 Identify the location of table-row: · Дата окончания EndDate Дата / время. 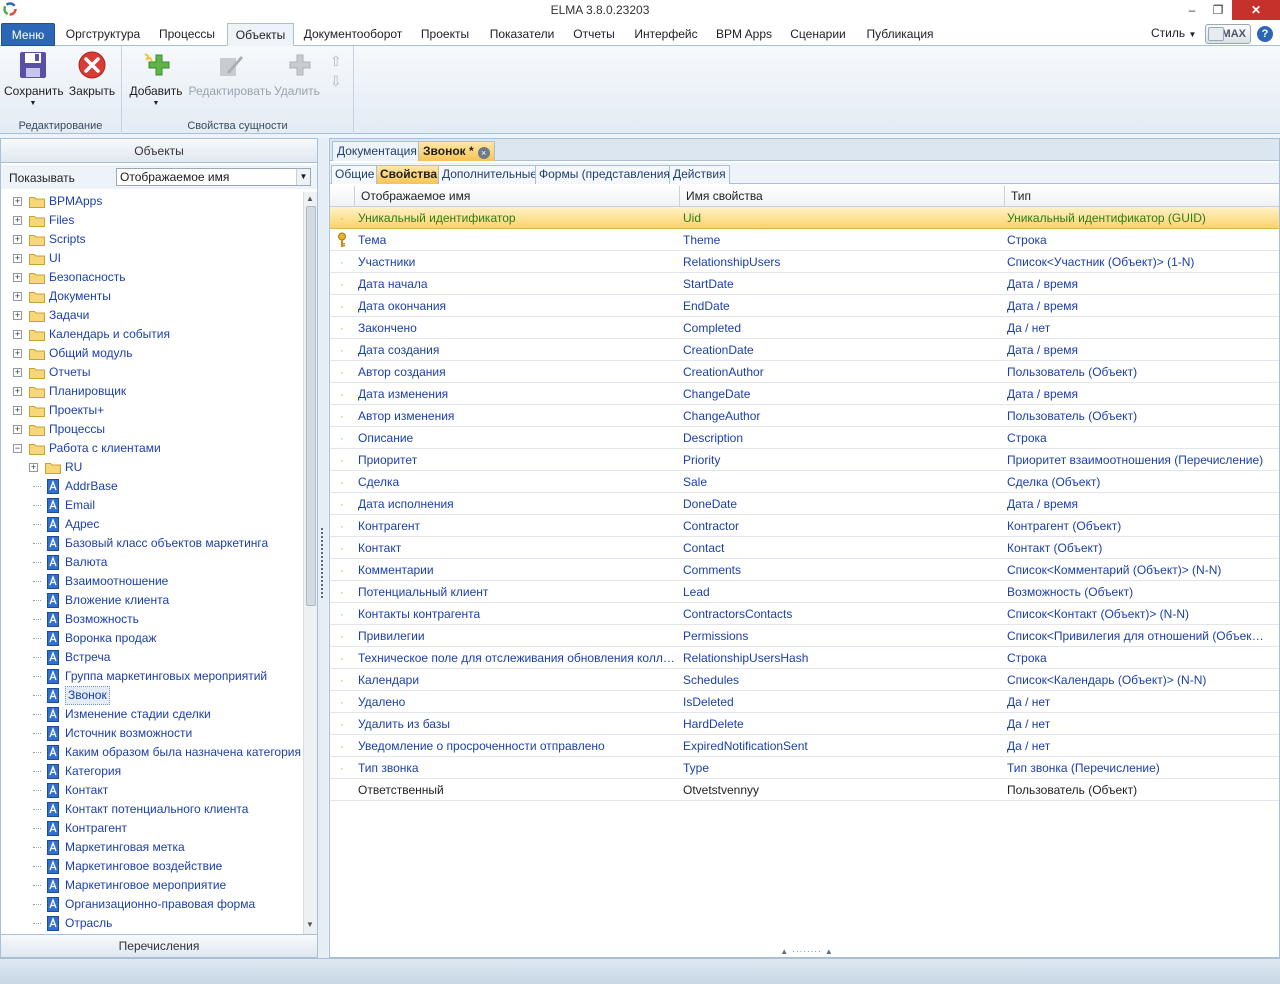
(804, 306).